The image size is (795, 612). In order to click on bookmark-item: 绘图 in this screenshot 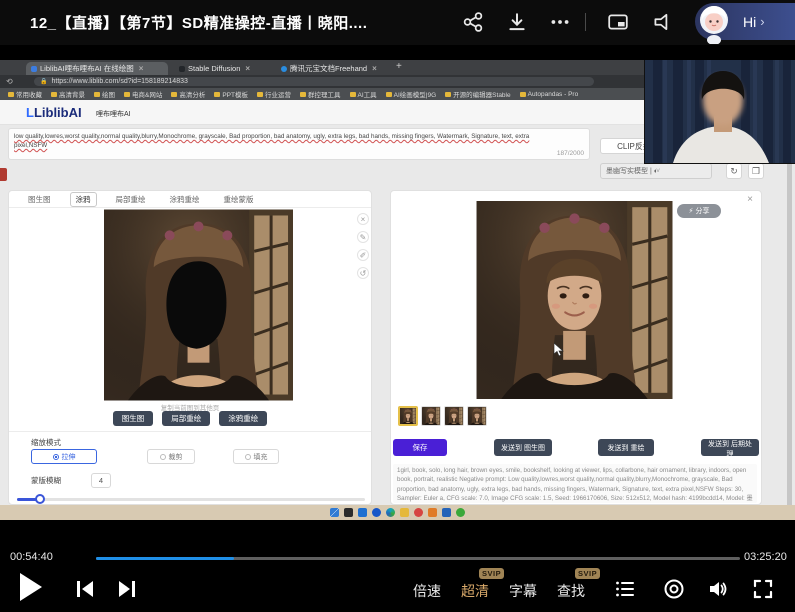, I will do `click(104, 94)`.